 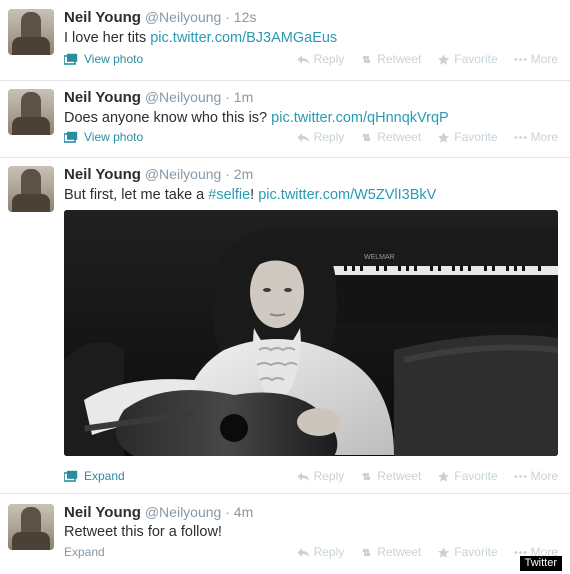 I want to click on timestamp: 1m, so click(x=243, y=97).